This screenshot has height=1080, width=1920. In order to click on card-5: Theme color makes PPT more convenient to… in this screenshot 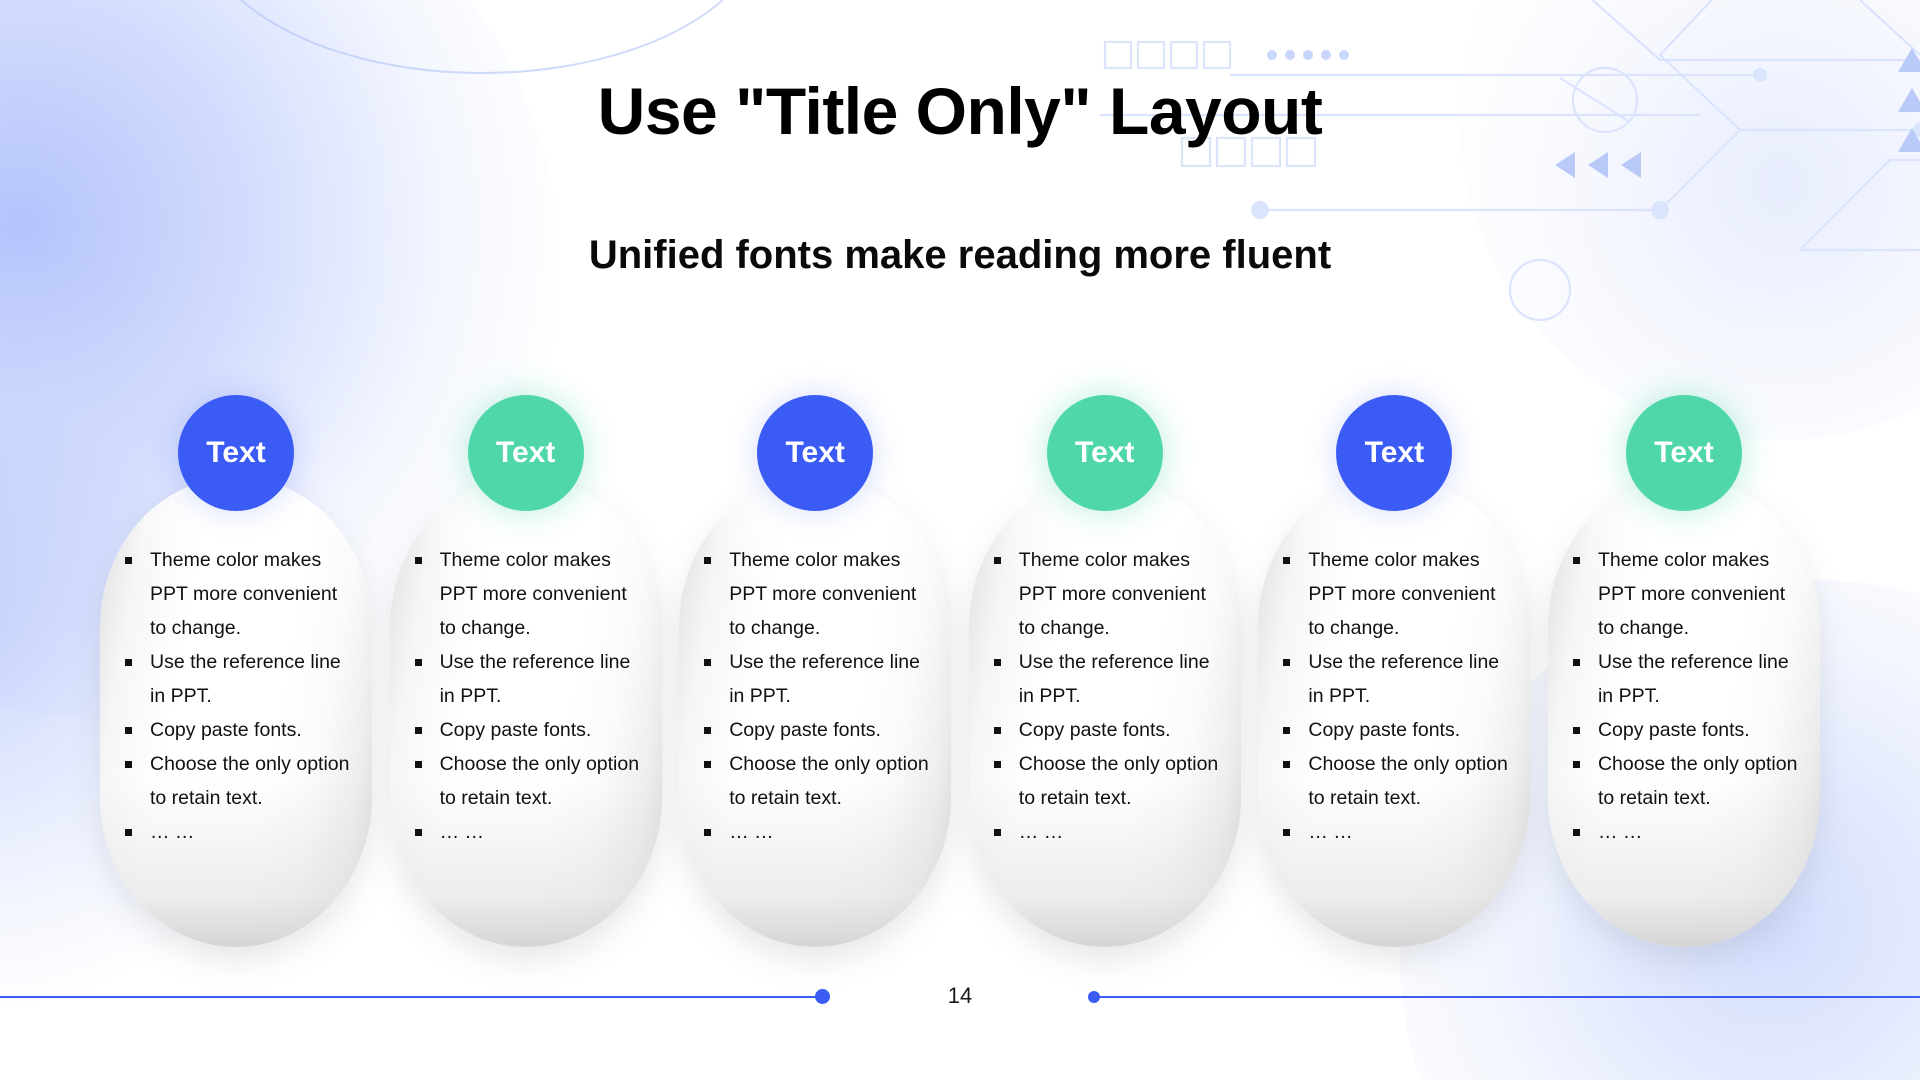, I will do `click(1394, 675)`.